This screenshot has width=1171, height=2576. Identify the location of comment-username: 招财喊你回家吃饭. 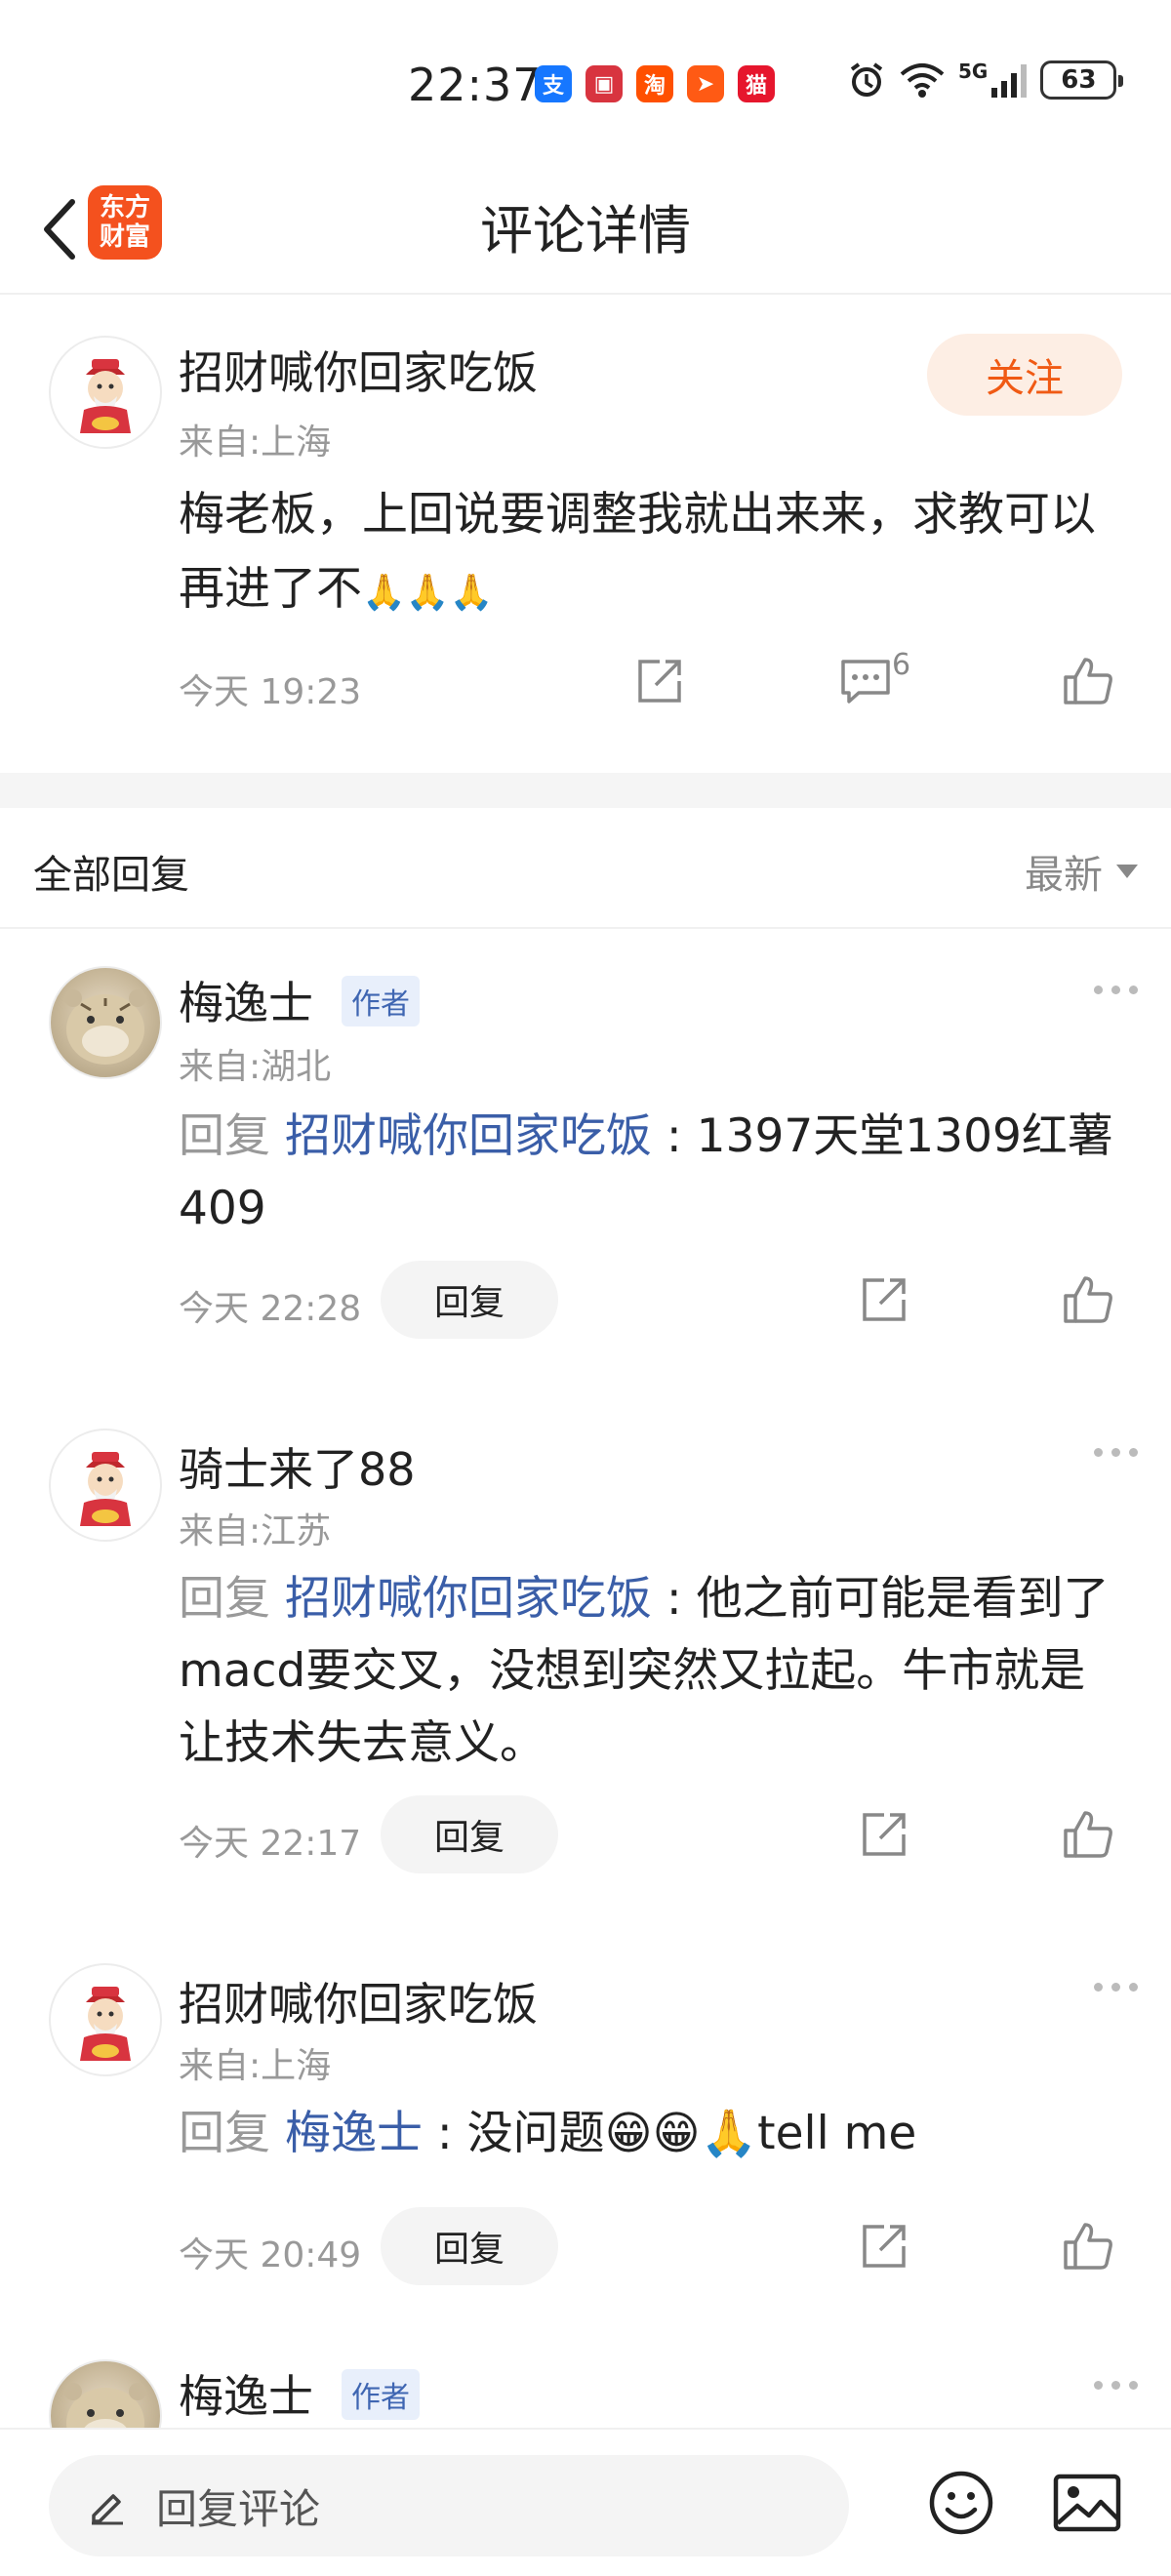
(358, 370).